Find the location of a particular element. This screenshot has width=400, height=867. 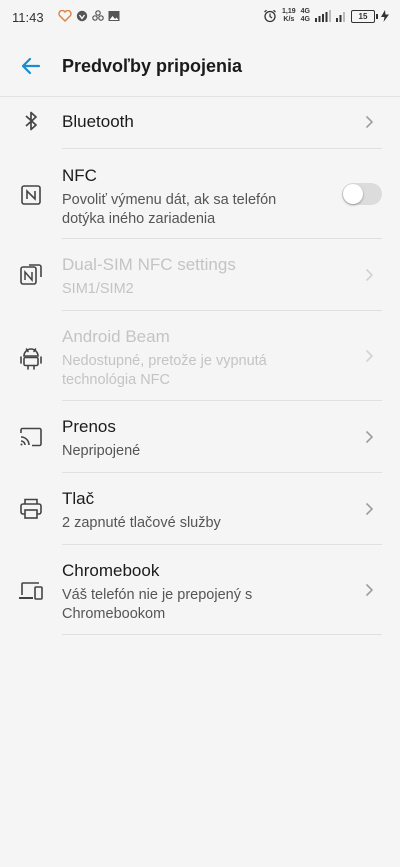

charging-icon is located at coordinates (385, 16).